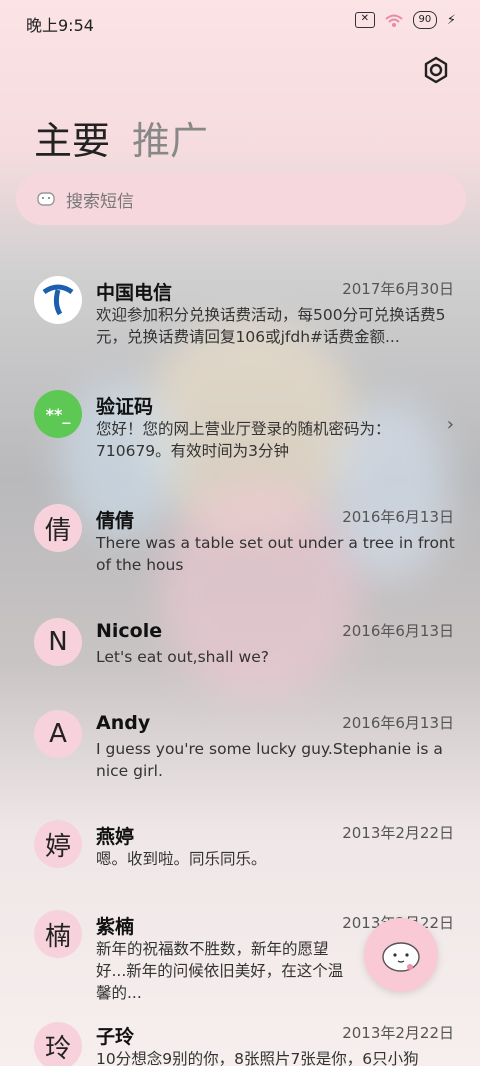 This screenshot has height=1066, width=480. What do you see at coordinates (125, 407) in the screenshot?
I see `sender-name: 验证码` at bounding box center [125, 407].